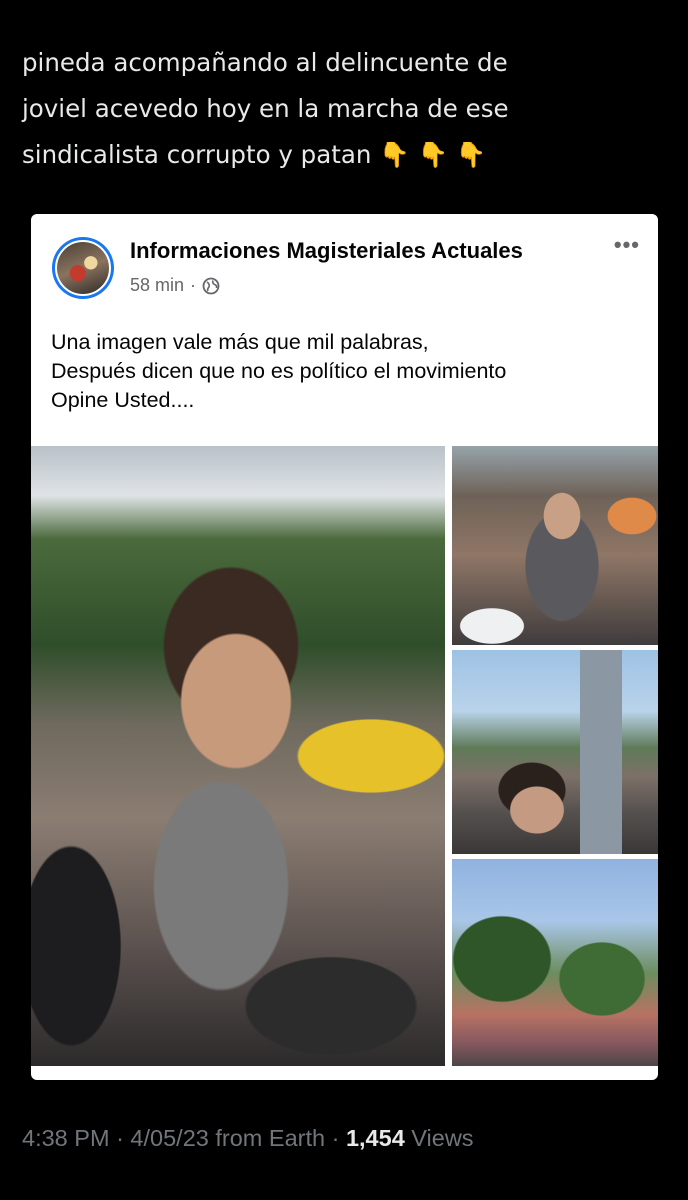  I want to click on tweet-source: from Earth, so click(270, 1138).